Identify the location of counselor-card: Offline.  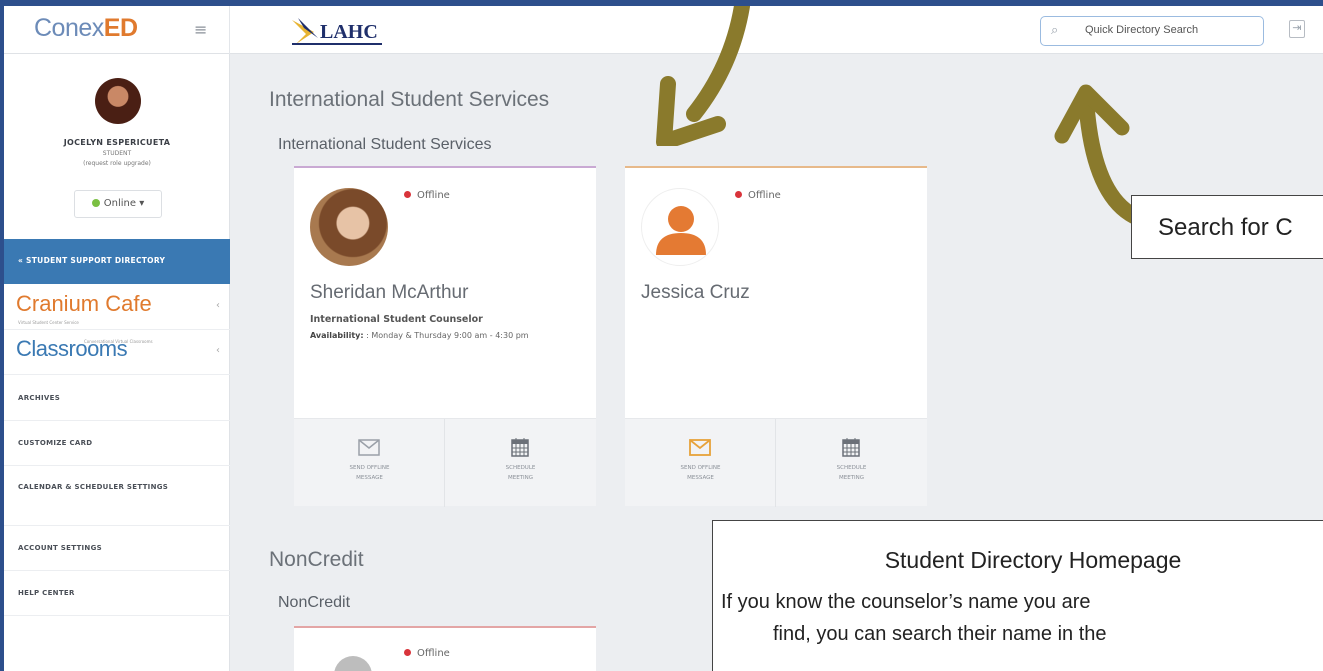
(445, 648).